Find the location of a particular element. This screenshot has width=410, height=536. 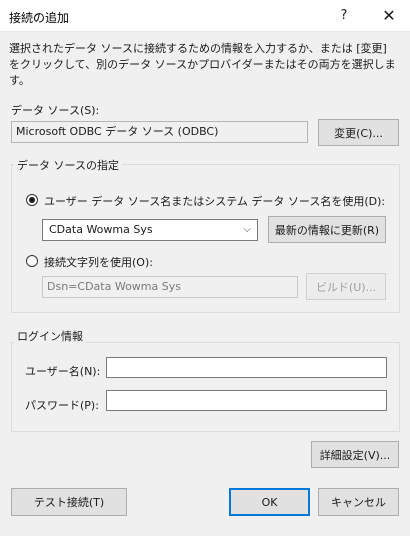

help-button: ? is located at coordinates (344, 16).